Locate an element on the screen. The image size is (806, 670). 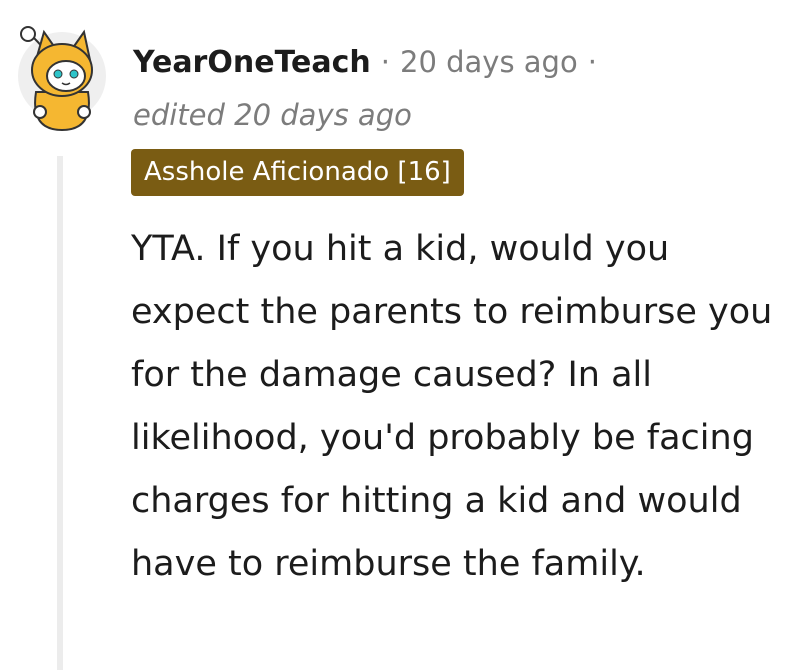
avatar is located at coordinates (62, 73).